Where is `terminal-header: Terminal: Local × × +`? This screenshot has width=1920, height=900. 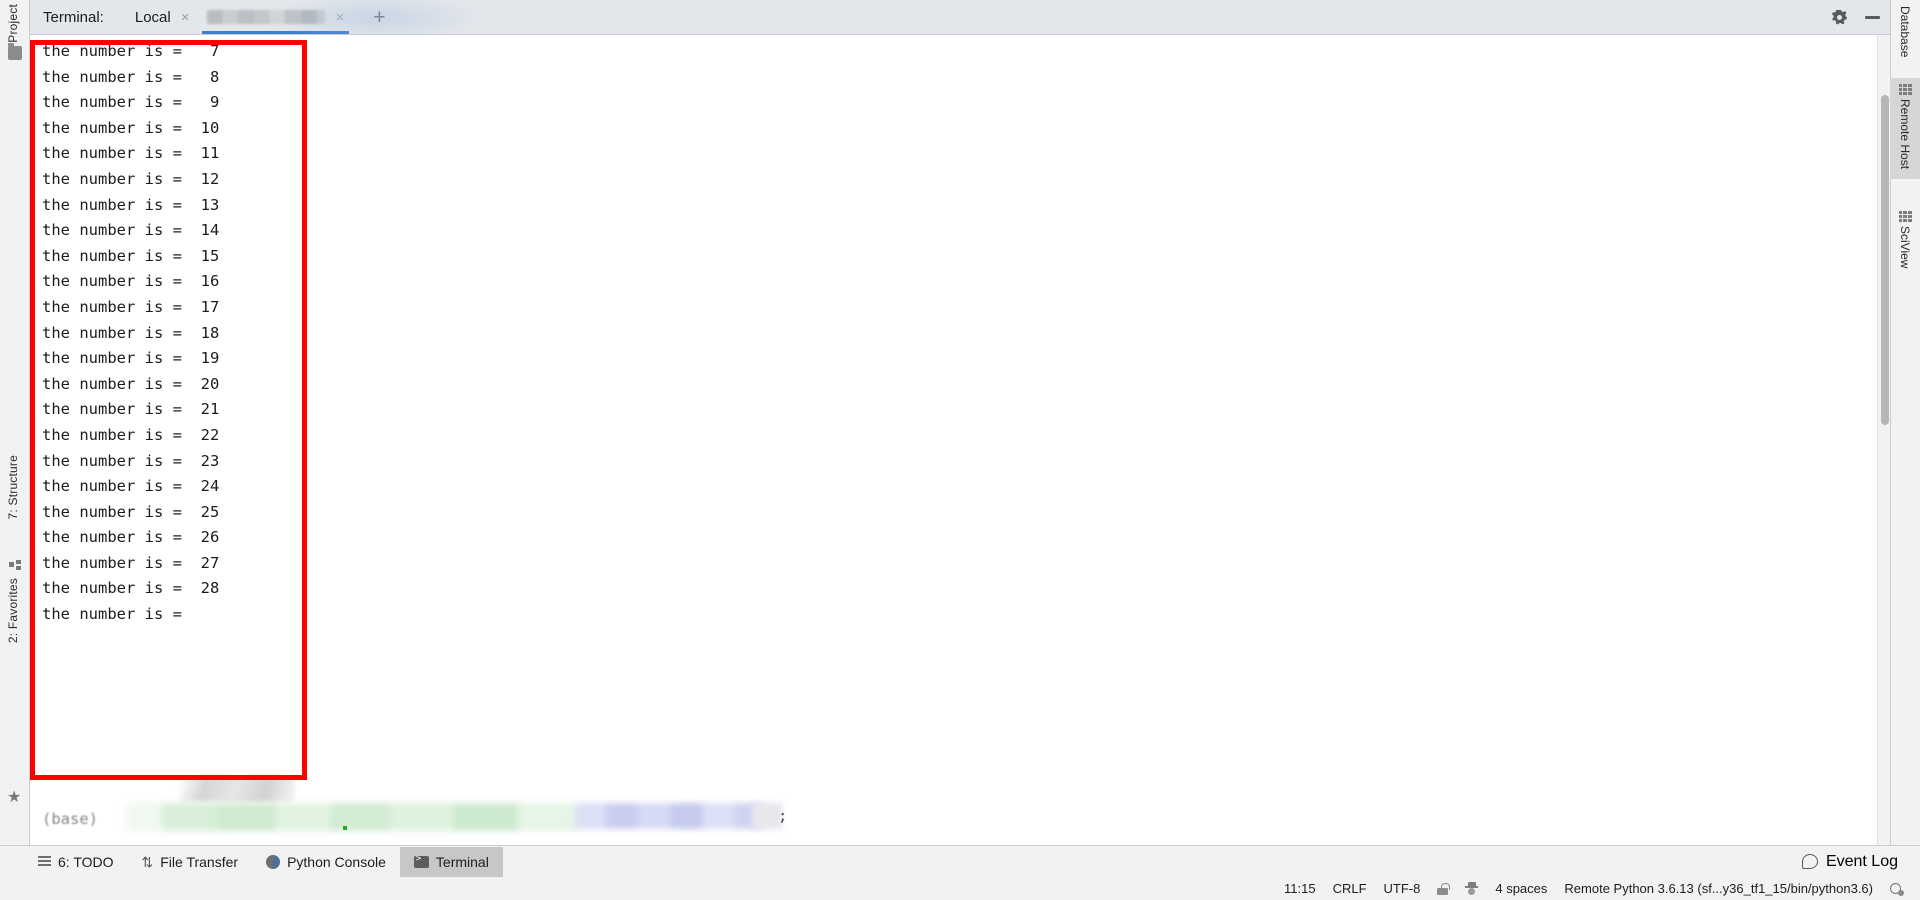
terminal-header: Terminal: Local × × + is located at coordinates (960, 20).